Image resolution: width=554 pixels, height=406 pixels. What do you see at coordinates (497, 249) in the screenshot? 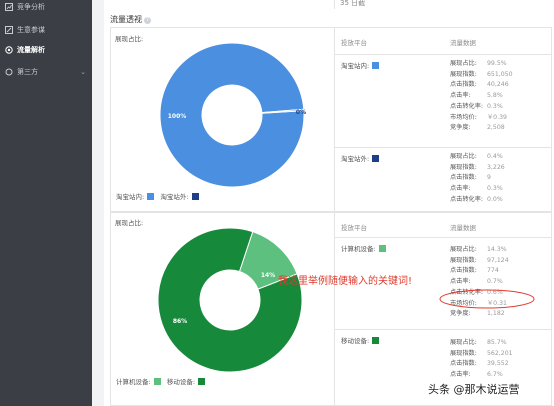
I see `metric-value: 14.3%` at bounding box center [497, 249].